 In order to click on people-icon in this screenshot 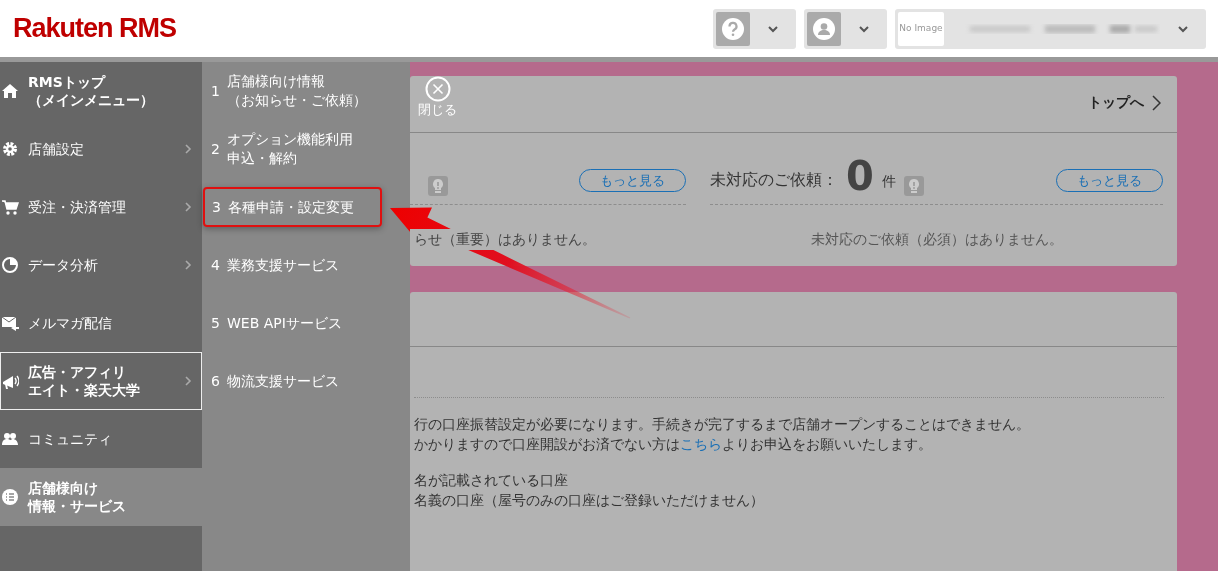, I will do `click(10, 439)`.